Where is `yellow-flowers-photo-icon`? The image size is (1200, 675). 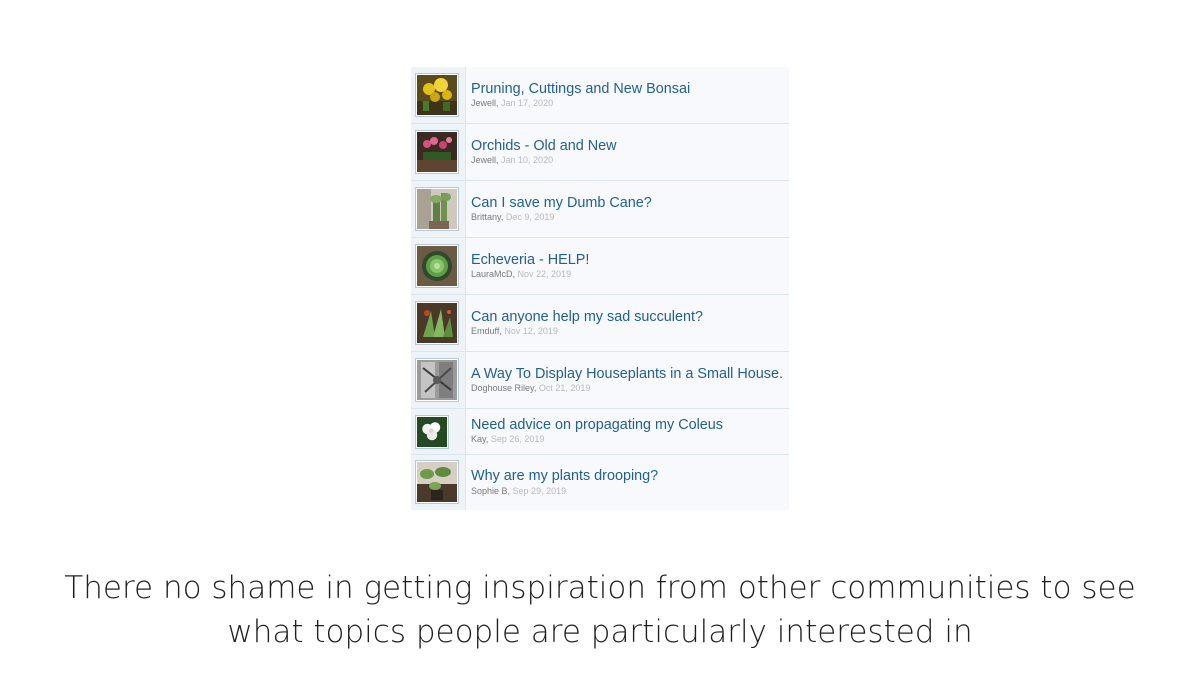 yellow-flowers-photo-icon is located at coordinates (437, 95).